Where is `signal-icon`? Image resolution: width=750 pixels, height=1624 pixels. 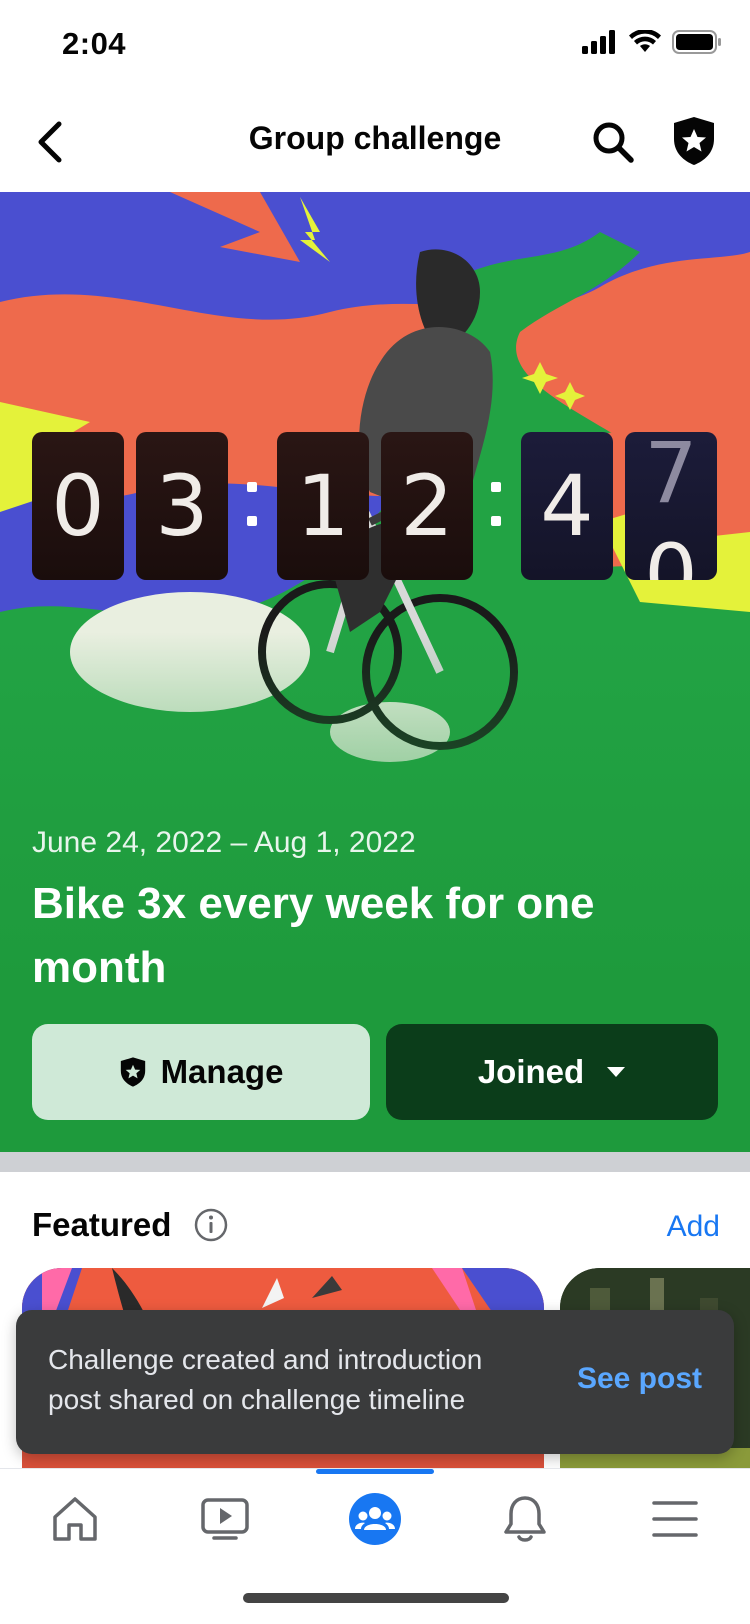
signal-icon is located at coordinates (598, 42).